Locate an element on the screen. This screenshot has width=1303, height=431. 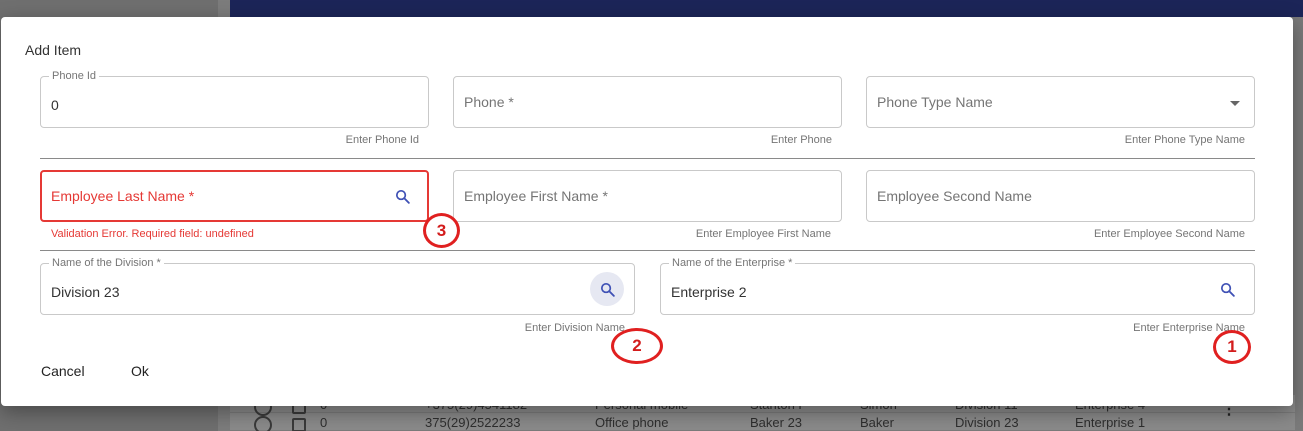
dialog-title: Add Item is located at coordinates (53, 50).